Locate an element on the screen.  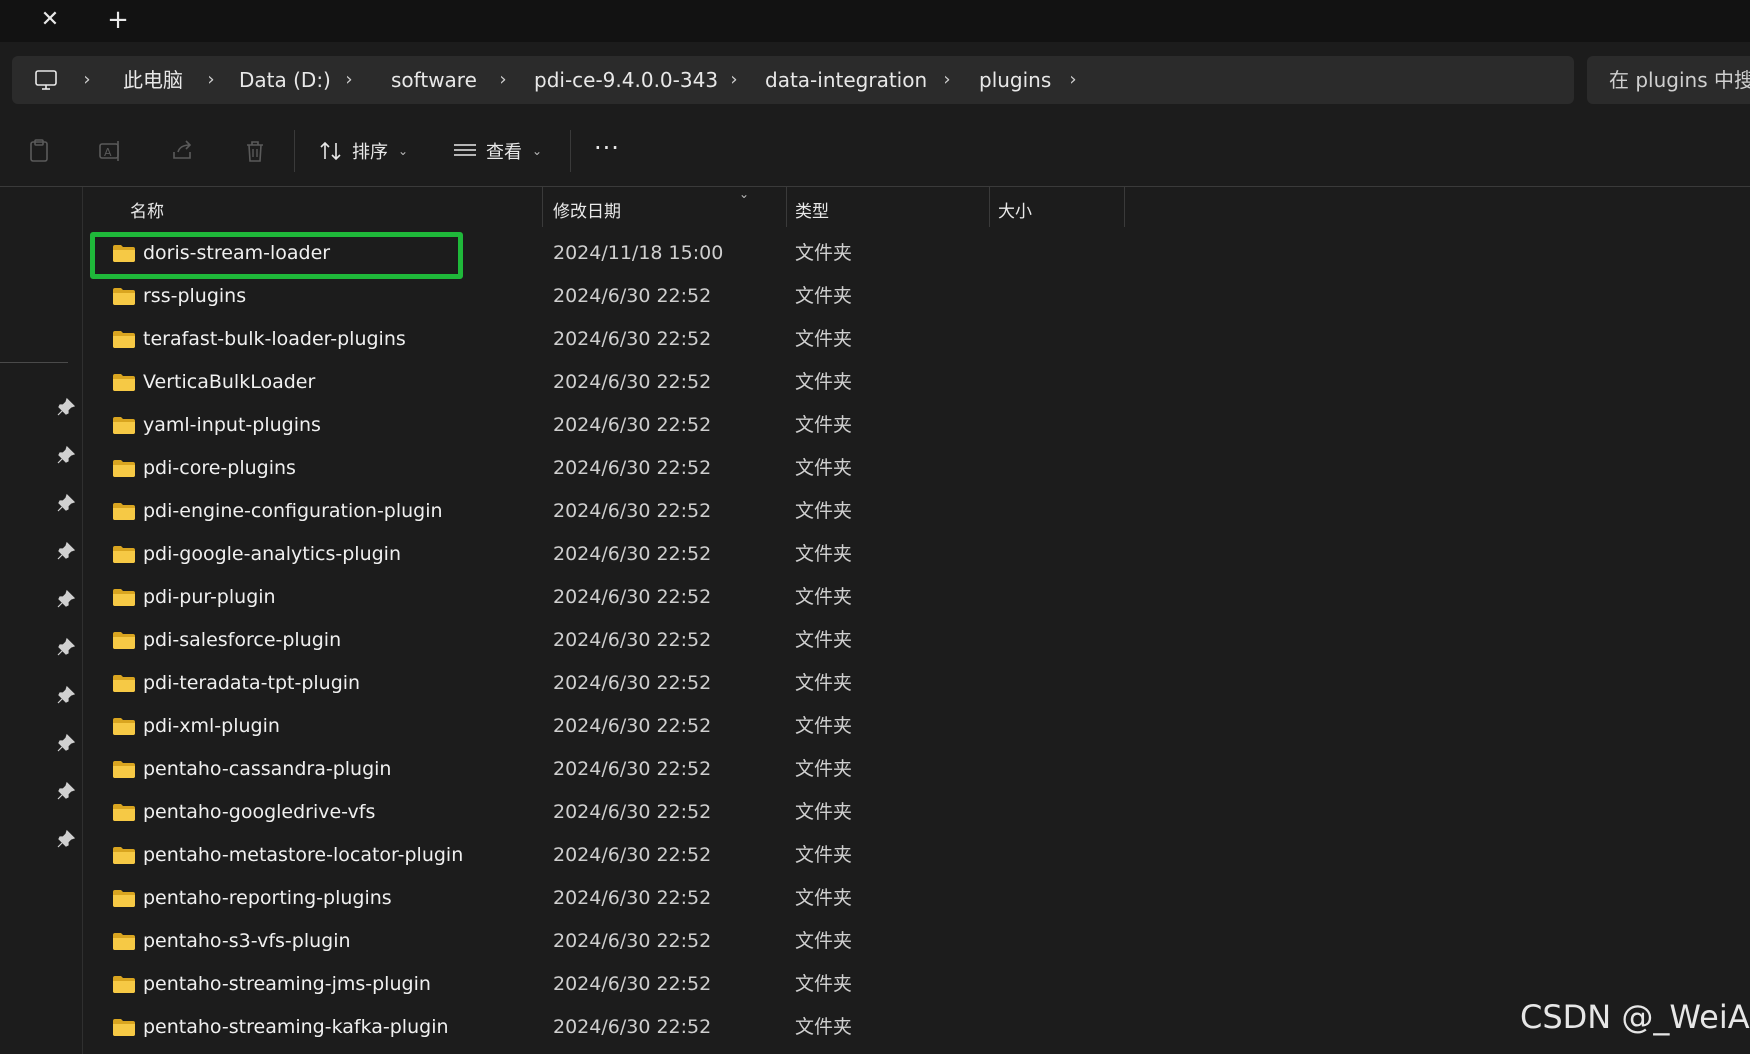
new-tab-button: + is located at coordinates (118, 20).